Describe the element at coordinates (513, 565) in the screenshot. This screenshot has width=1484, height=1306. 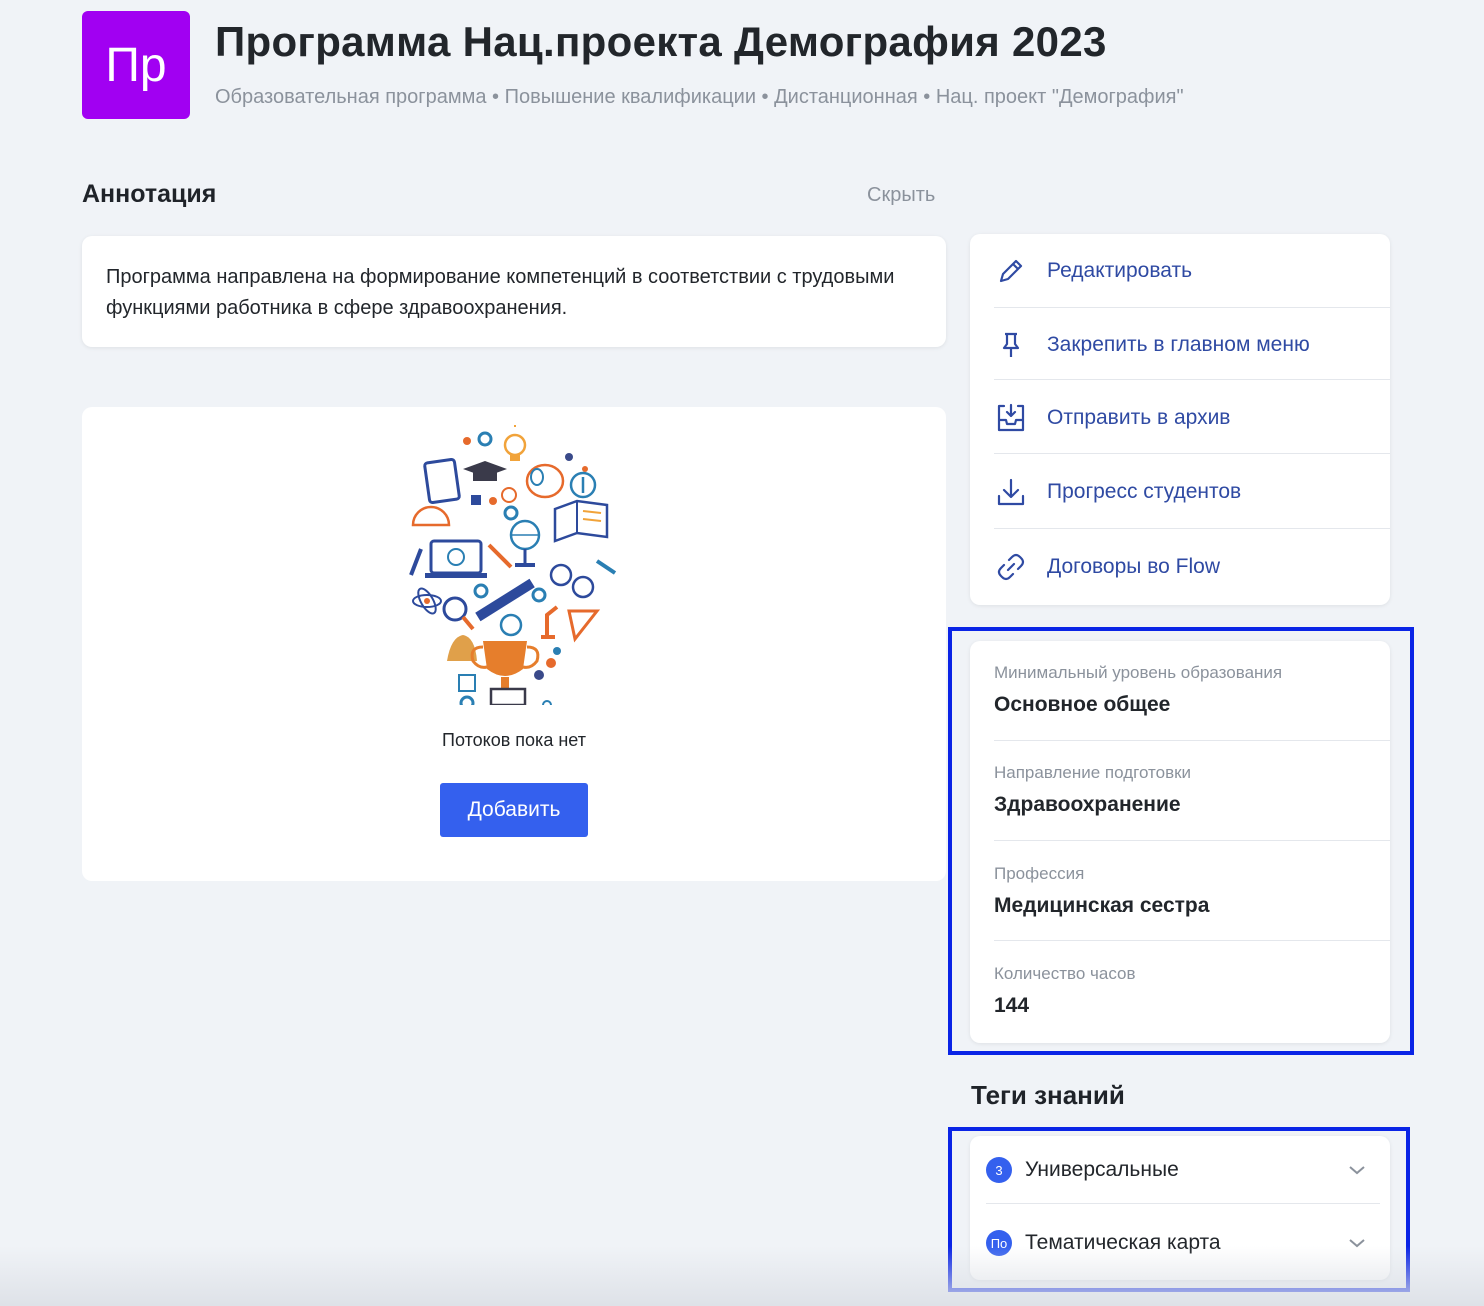
I see `education-icons-illustration` at that location.